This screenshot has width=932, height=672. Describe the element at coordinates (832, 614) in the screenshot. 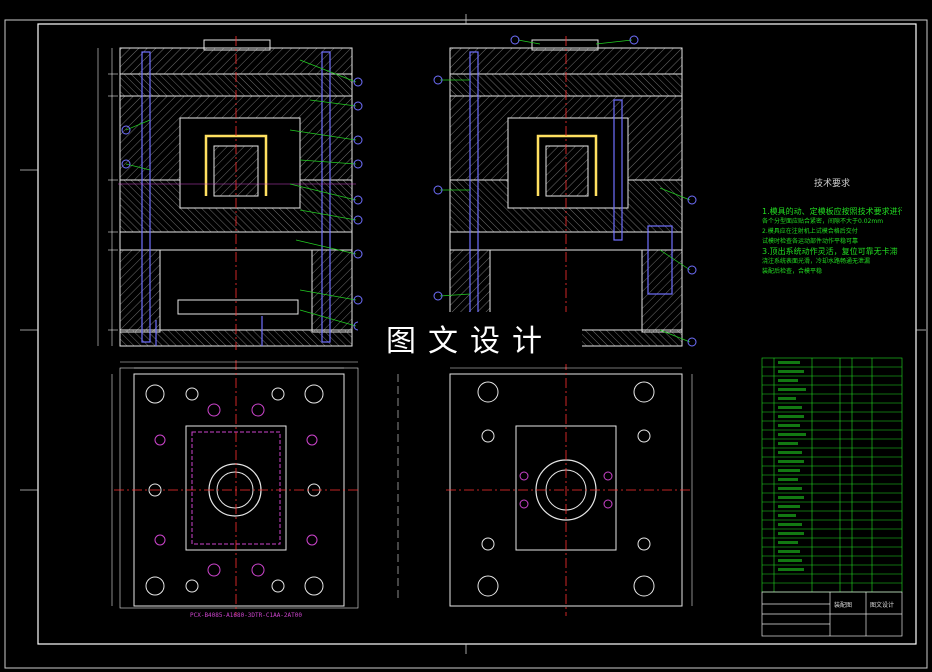

I see `title-block` at that location.